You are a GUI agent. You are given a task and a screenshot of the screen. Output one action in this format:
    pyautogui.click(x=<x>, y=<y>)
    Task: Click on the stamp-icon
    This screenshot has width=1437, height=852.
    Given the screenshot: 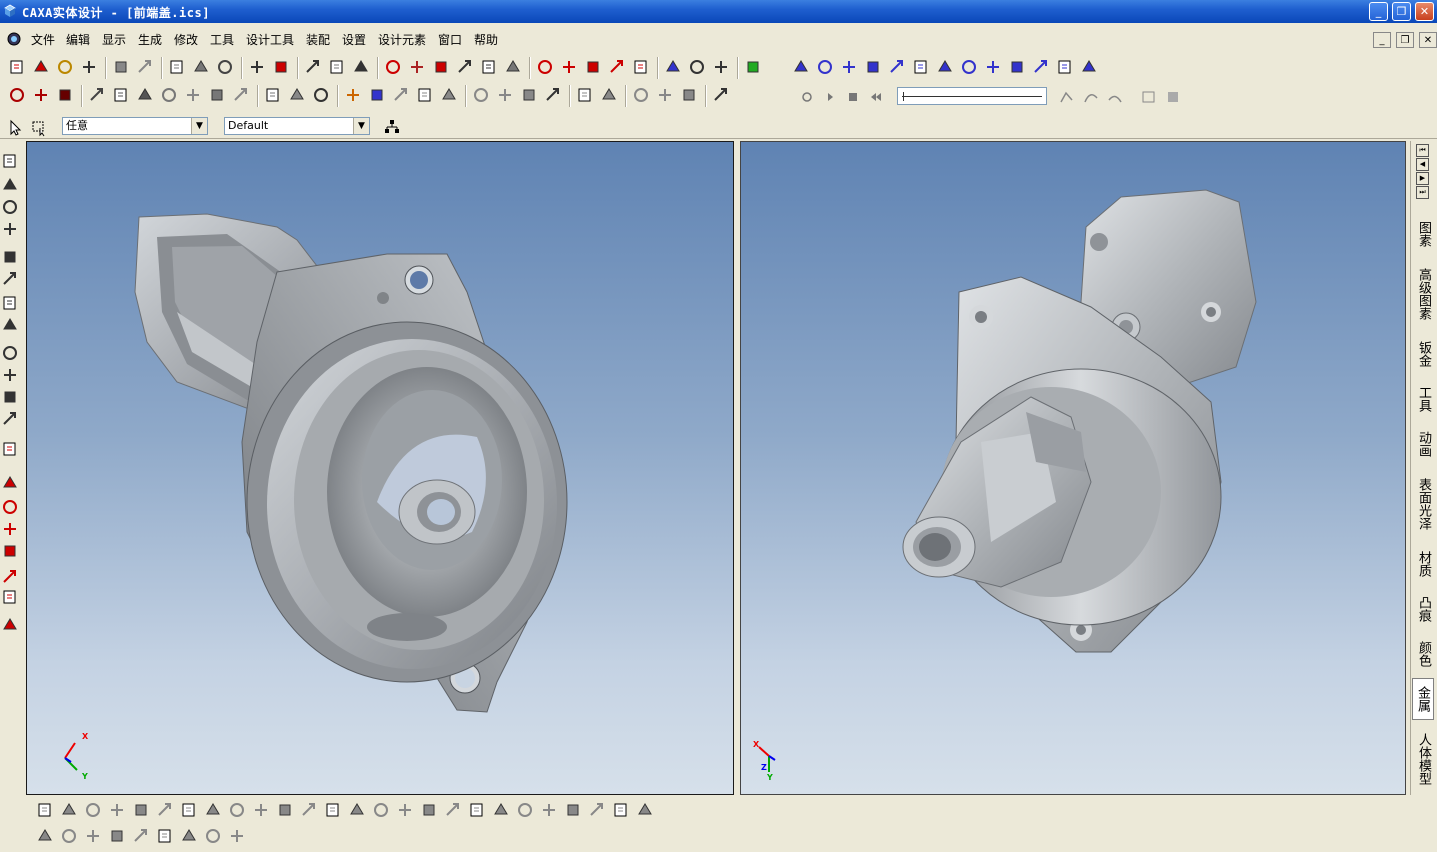 What is the action you would take?
    pyautogui.click(x=165, y=810)
    